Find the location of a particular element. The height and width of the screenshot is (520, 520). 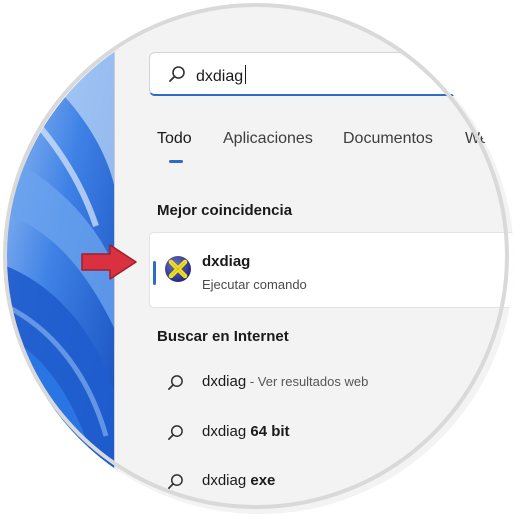

tab-documentos: Documentos is located at coordinates (388, 139).